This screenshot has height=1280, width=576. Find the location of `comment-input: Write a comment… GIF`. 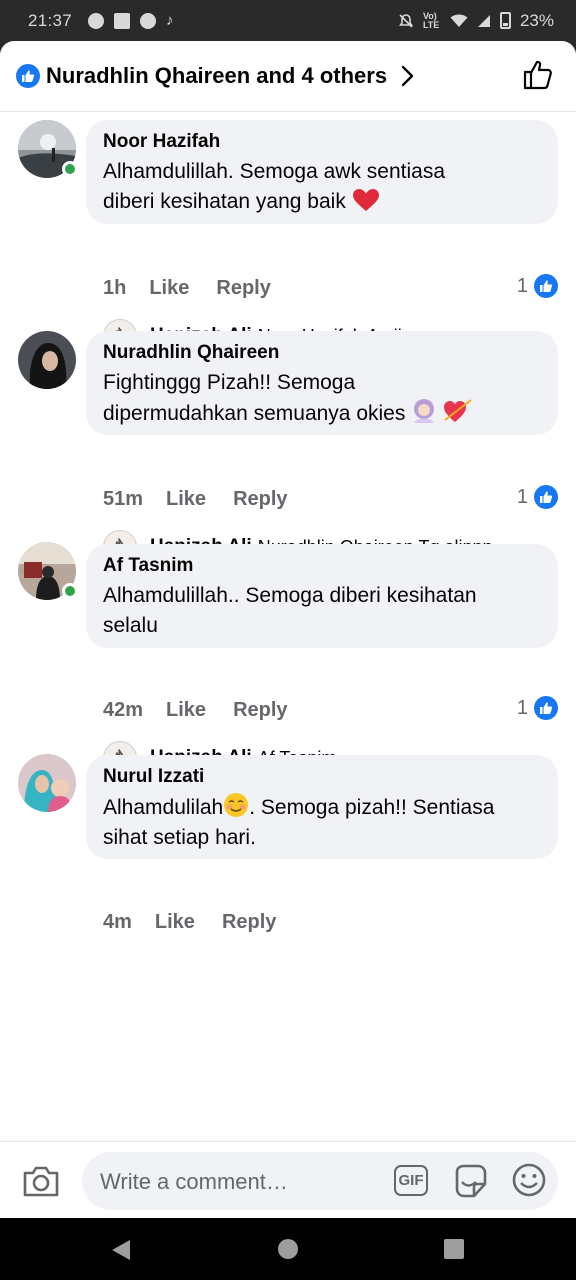

comment-input: Write a comment… GIF is located at coordinates (320, 1181).